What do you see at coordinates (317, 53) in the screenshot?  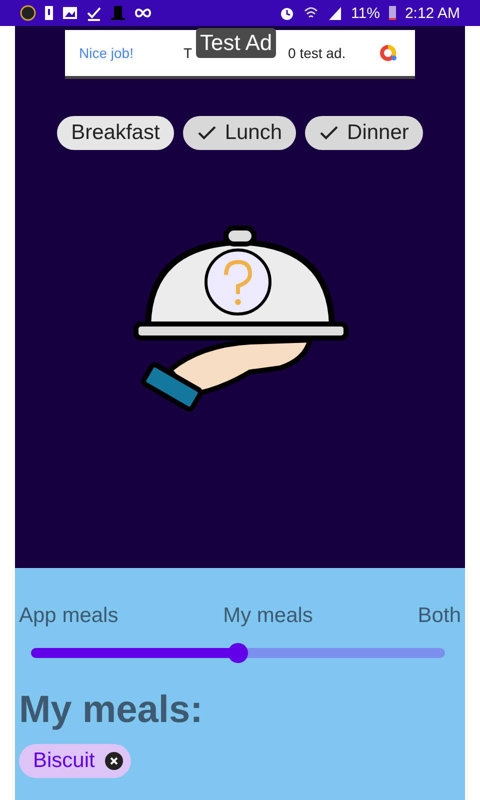 I see `ad-text: 0 test ad.` at bounding box center [317, 53].